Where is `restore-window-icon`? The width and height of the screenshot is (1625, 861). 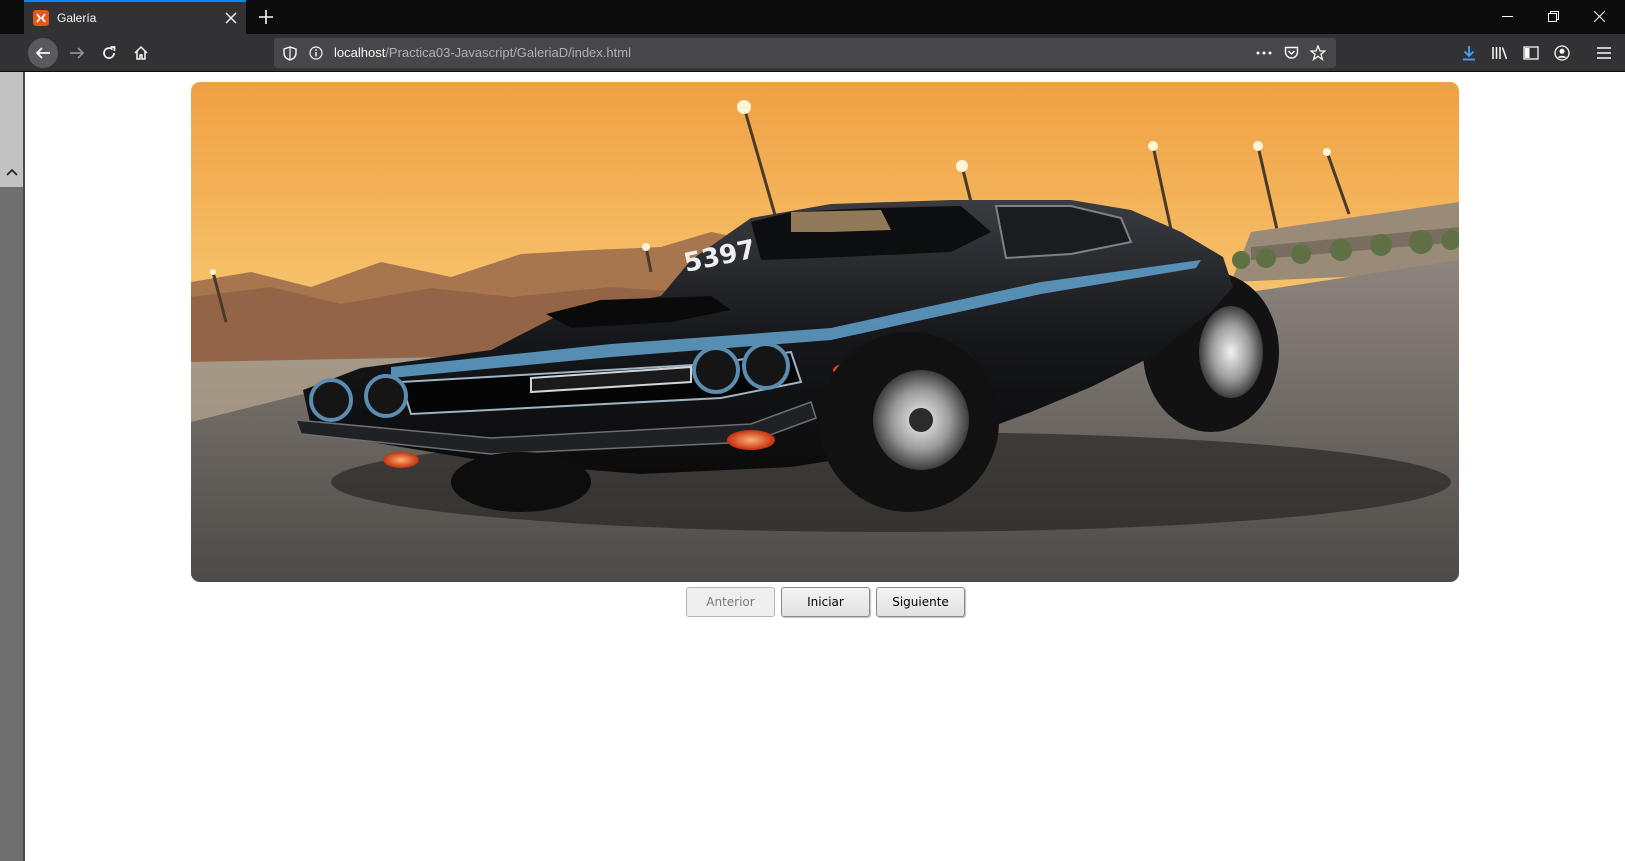
restore-window-icon is located at coordinates (1553, 16).